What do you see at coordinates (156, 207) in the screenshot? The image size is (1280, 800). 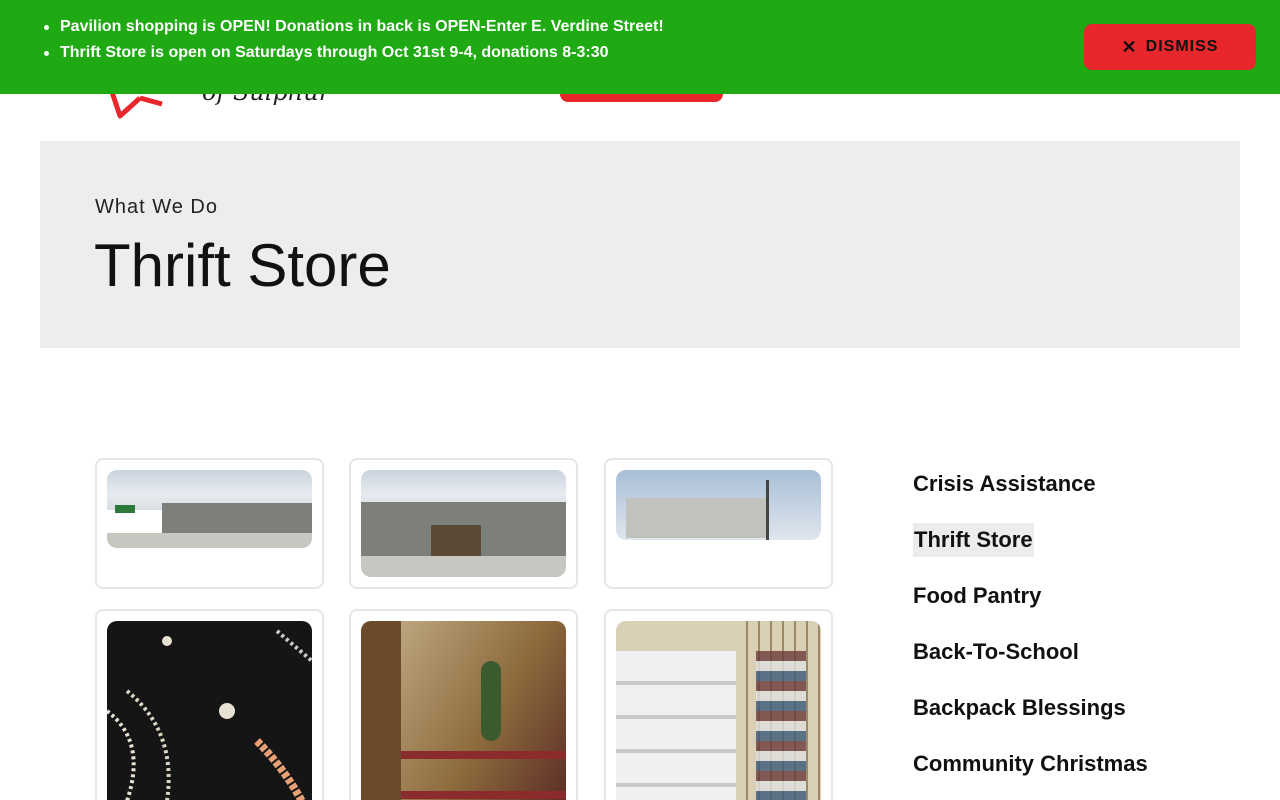 I see `section-eyebrow: What We Do` at bounding box center [156, 207].